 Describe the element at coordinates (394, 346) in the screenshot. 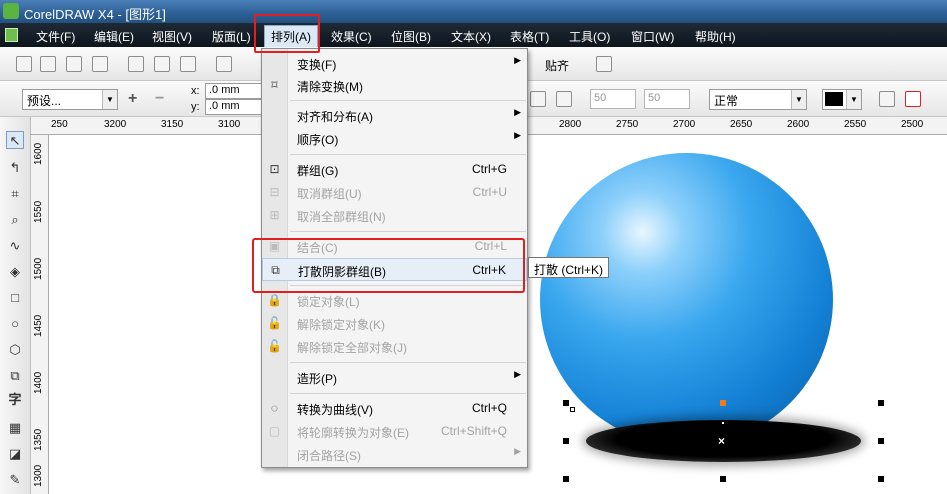

I see `menu-item-unlock-all: 🔓 解除锁定全部对象(J)` at that location.